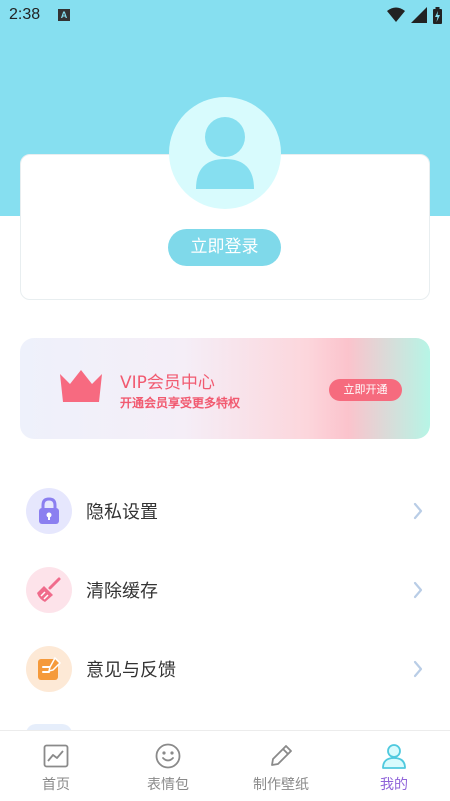 This screenshot has width=450, height=801. I want to click on status-icons, so click(414, 15).